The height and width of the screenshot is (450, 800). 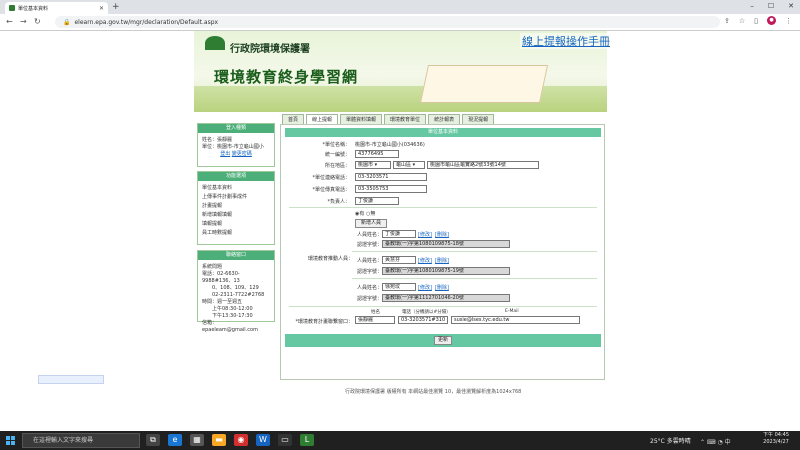 I want to click on menu-dots-icon: ⋮, so click(x=788, y=21).